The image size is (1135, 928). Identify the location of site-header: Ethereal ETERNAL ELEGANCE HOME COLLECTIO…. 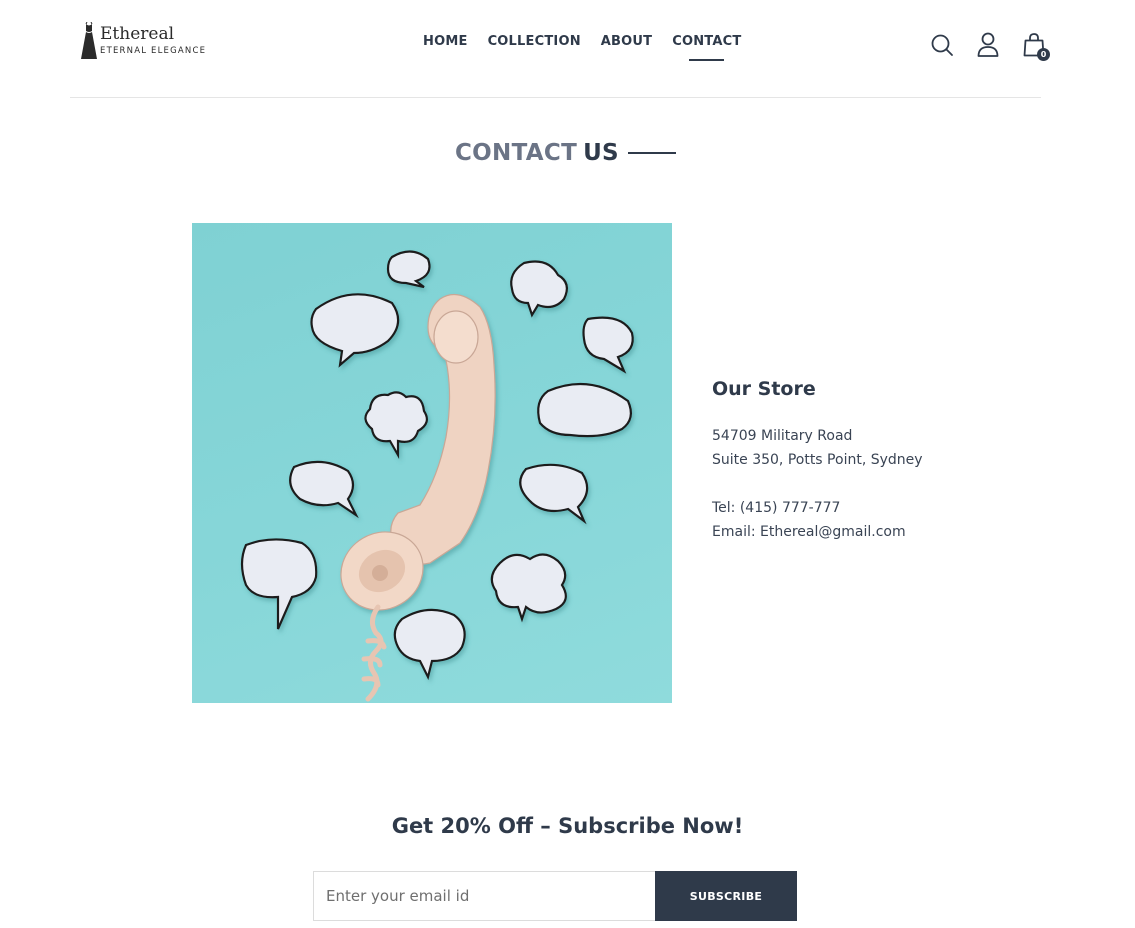
(560, 49).